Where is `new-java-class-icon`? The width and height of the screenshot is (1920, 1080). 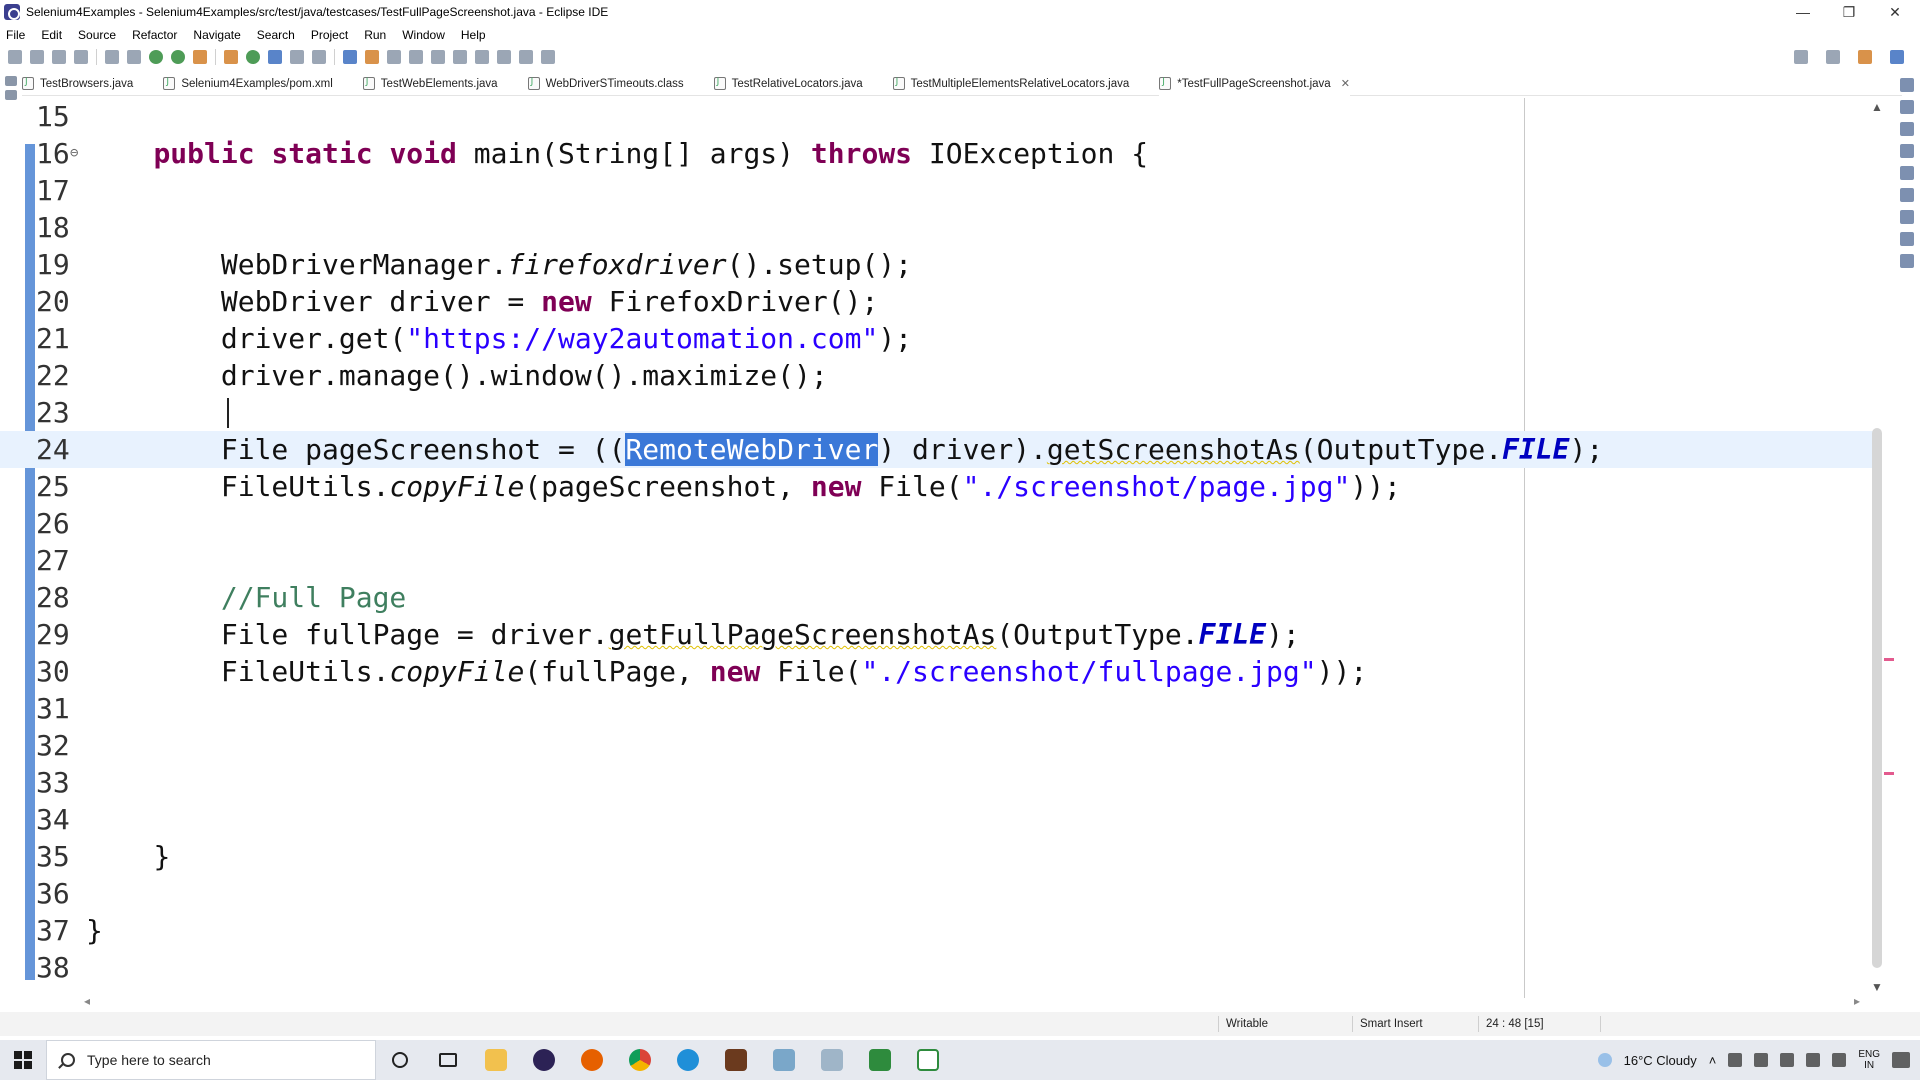
new-java-class-icon is located at coordinates (253, 57).